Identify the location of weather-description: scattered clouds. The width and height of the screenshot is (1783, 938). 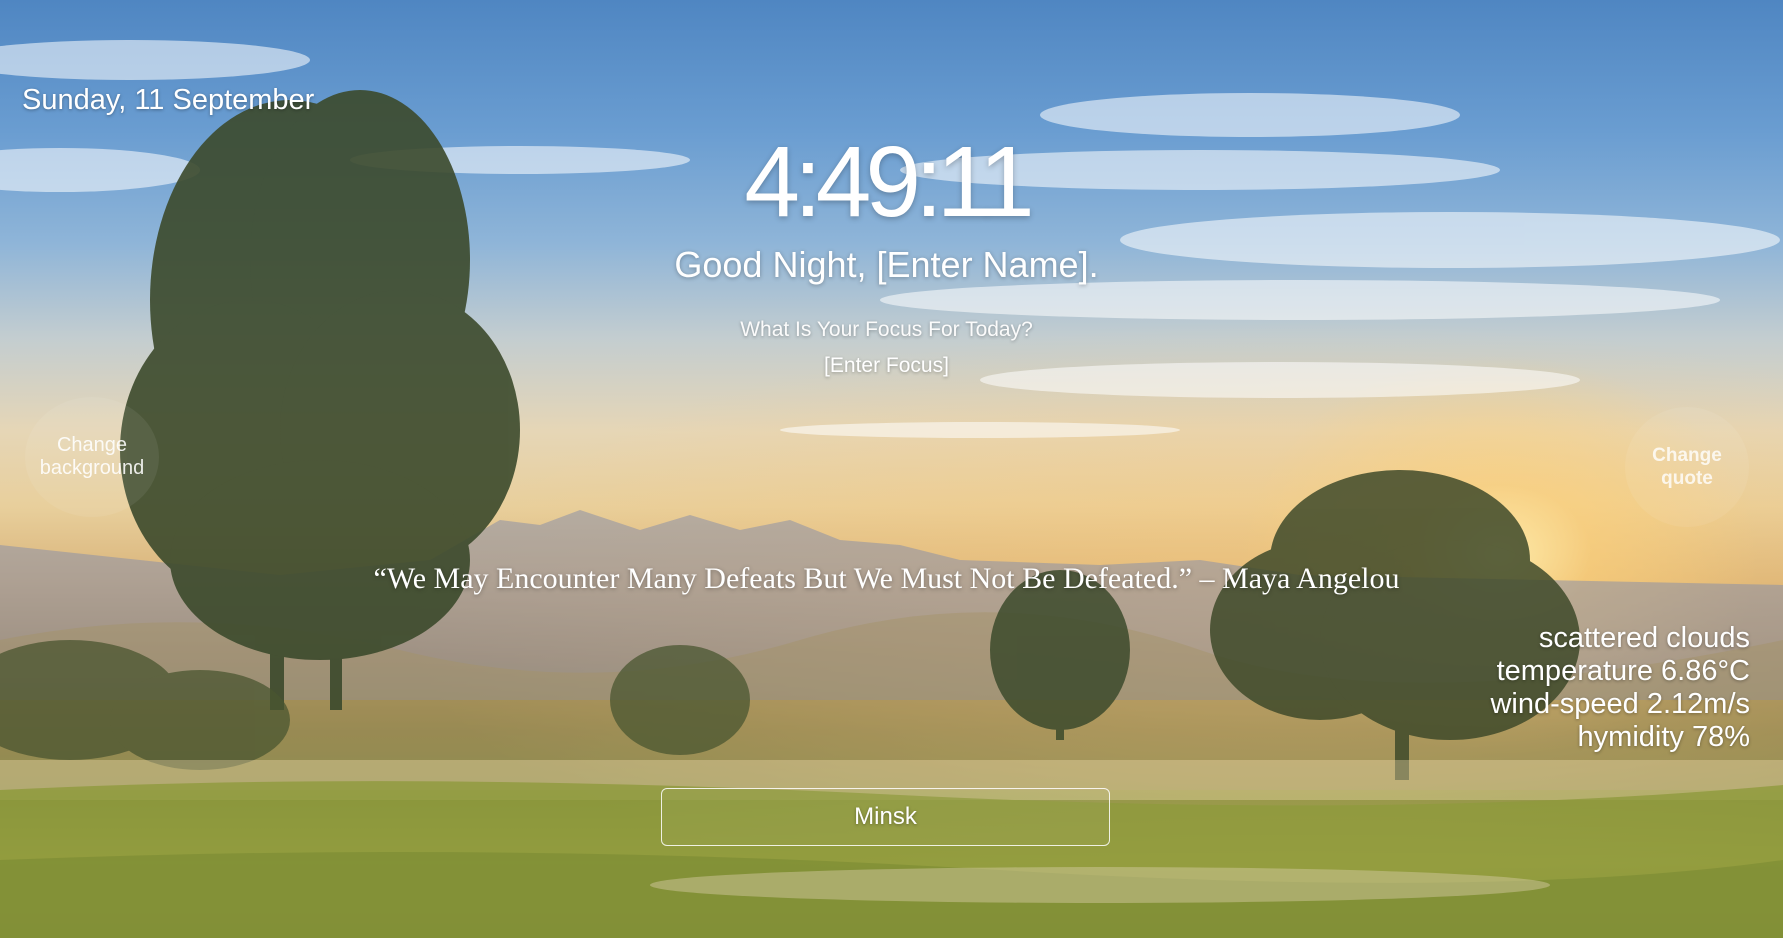
(1644, 638).